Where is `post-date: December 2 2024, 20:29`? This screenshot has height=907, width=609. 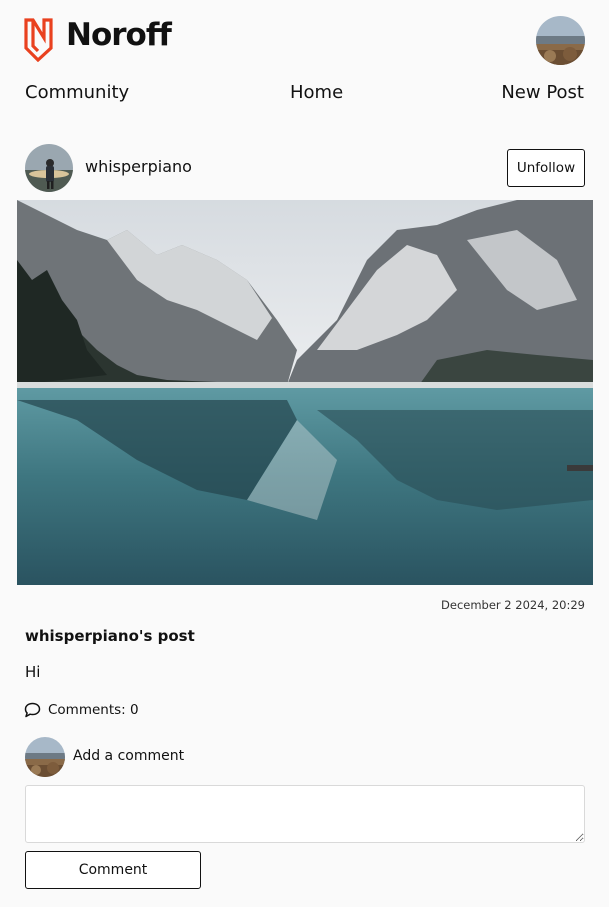 post-date: December 2 2024, 20:29 is located at coordinates (513, 605).